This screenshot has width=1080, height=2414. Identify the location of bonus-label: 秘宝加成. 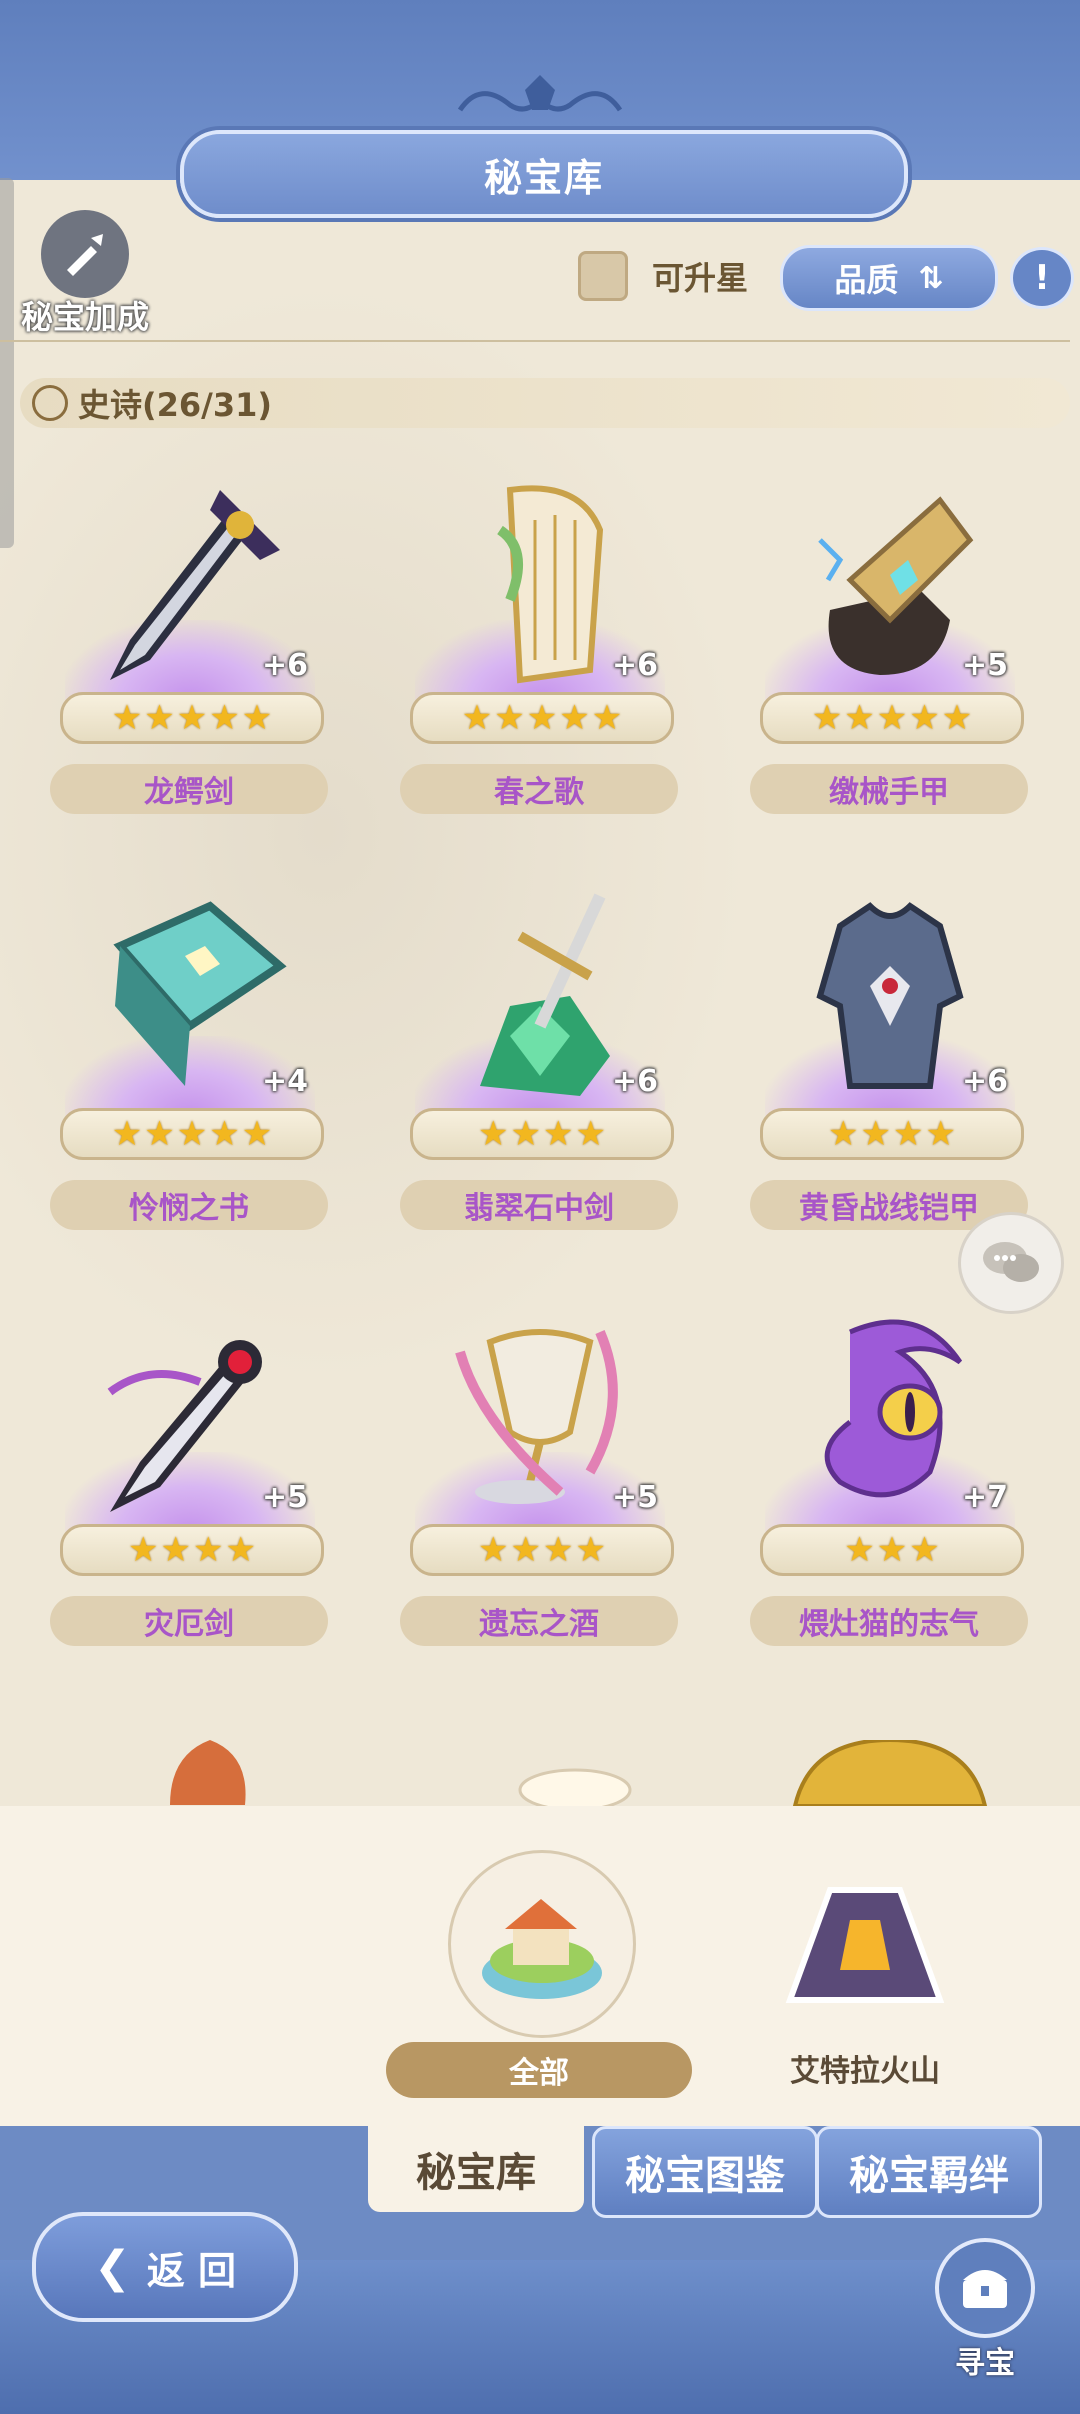
(84, 317).